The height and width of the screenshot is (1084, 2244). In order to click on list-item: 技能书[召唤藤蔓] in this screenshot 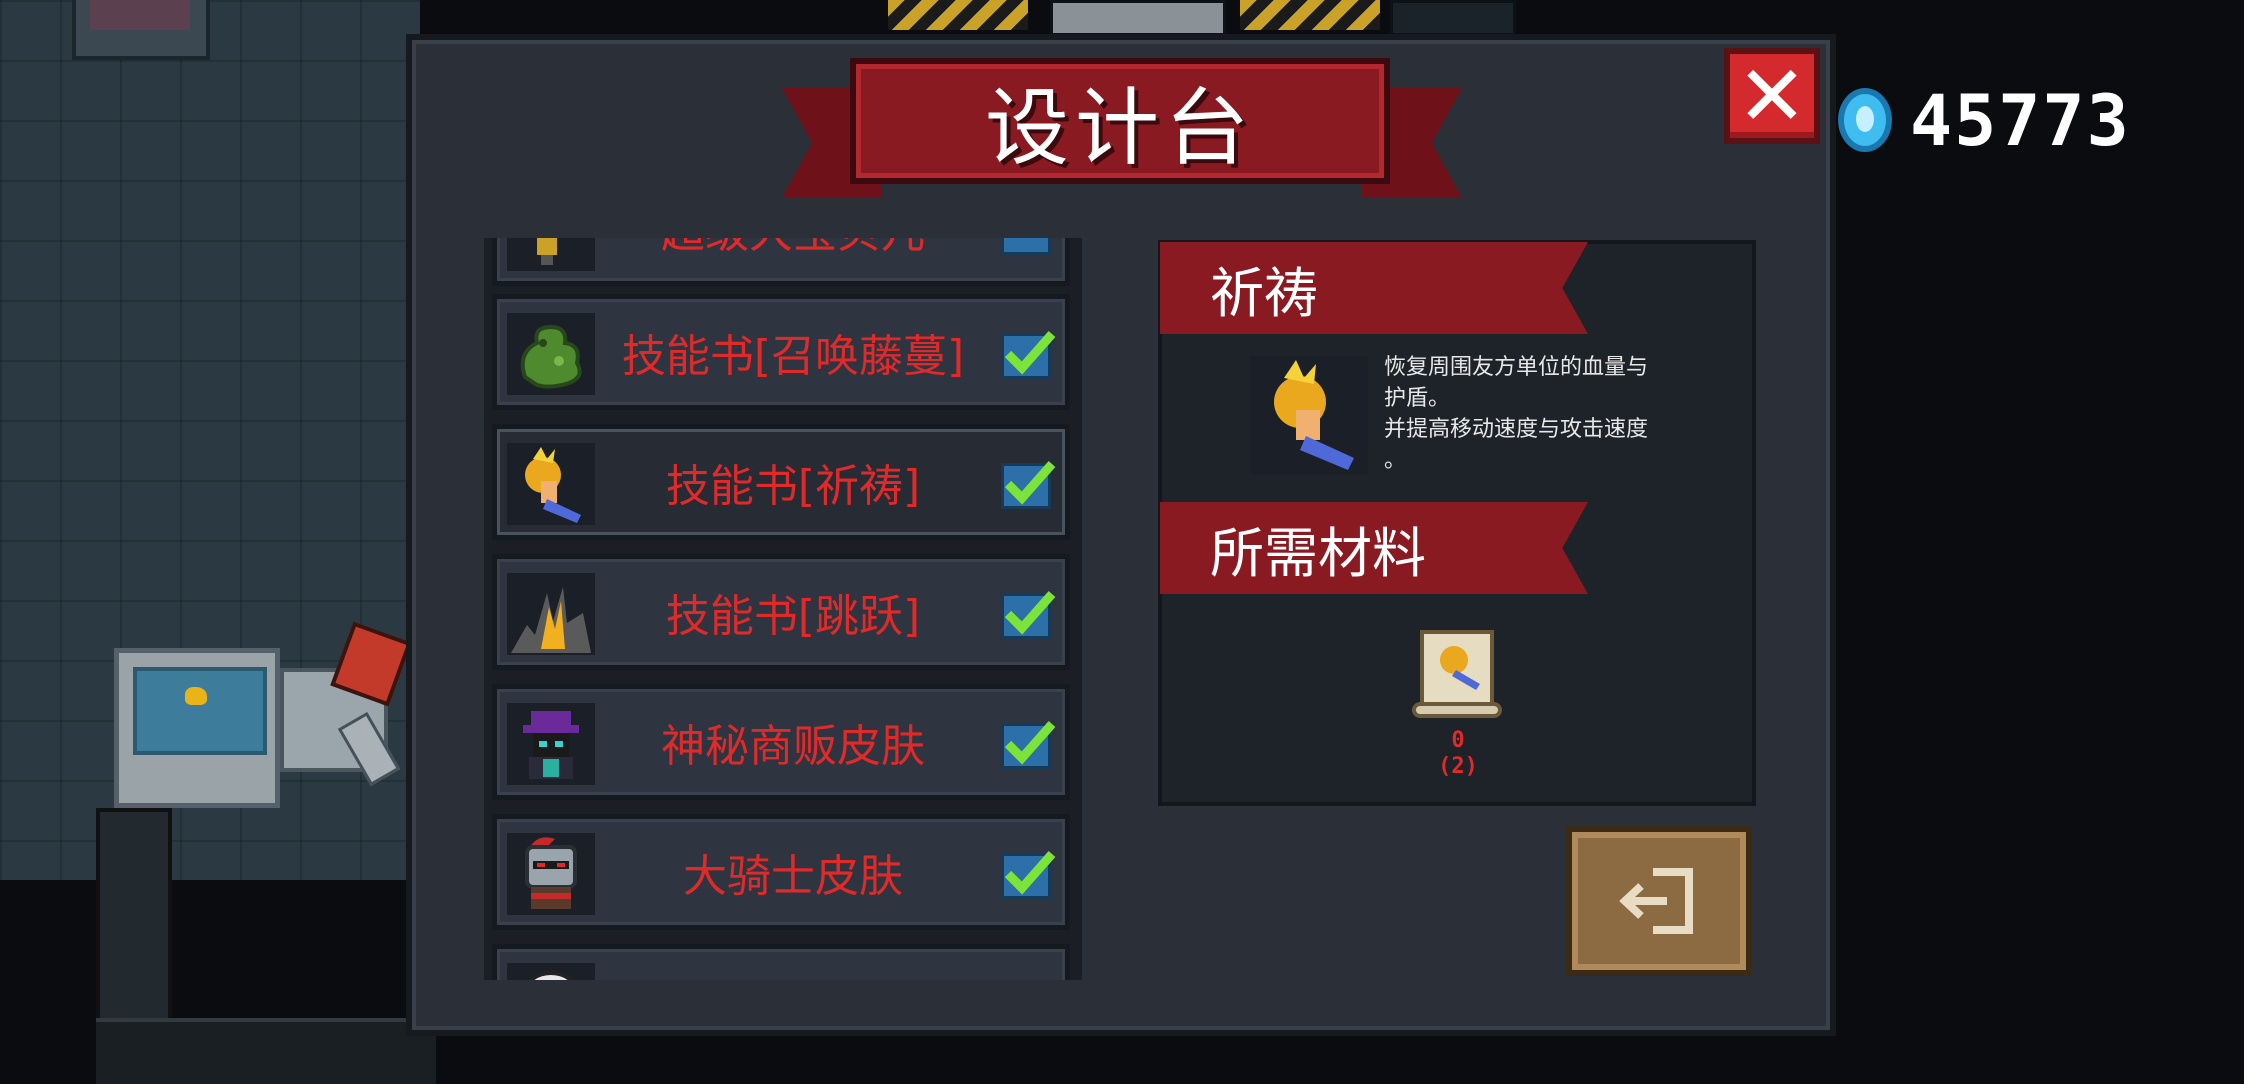, I will do `click(781, 352)`.